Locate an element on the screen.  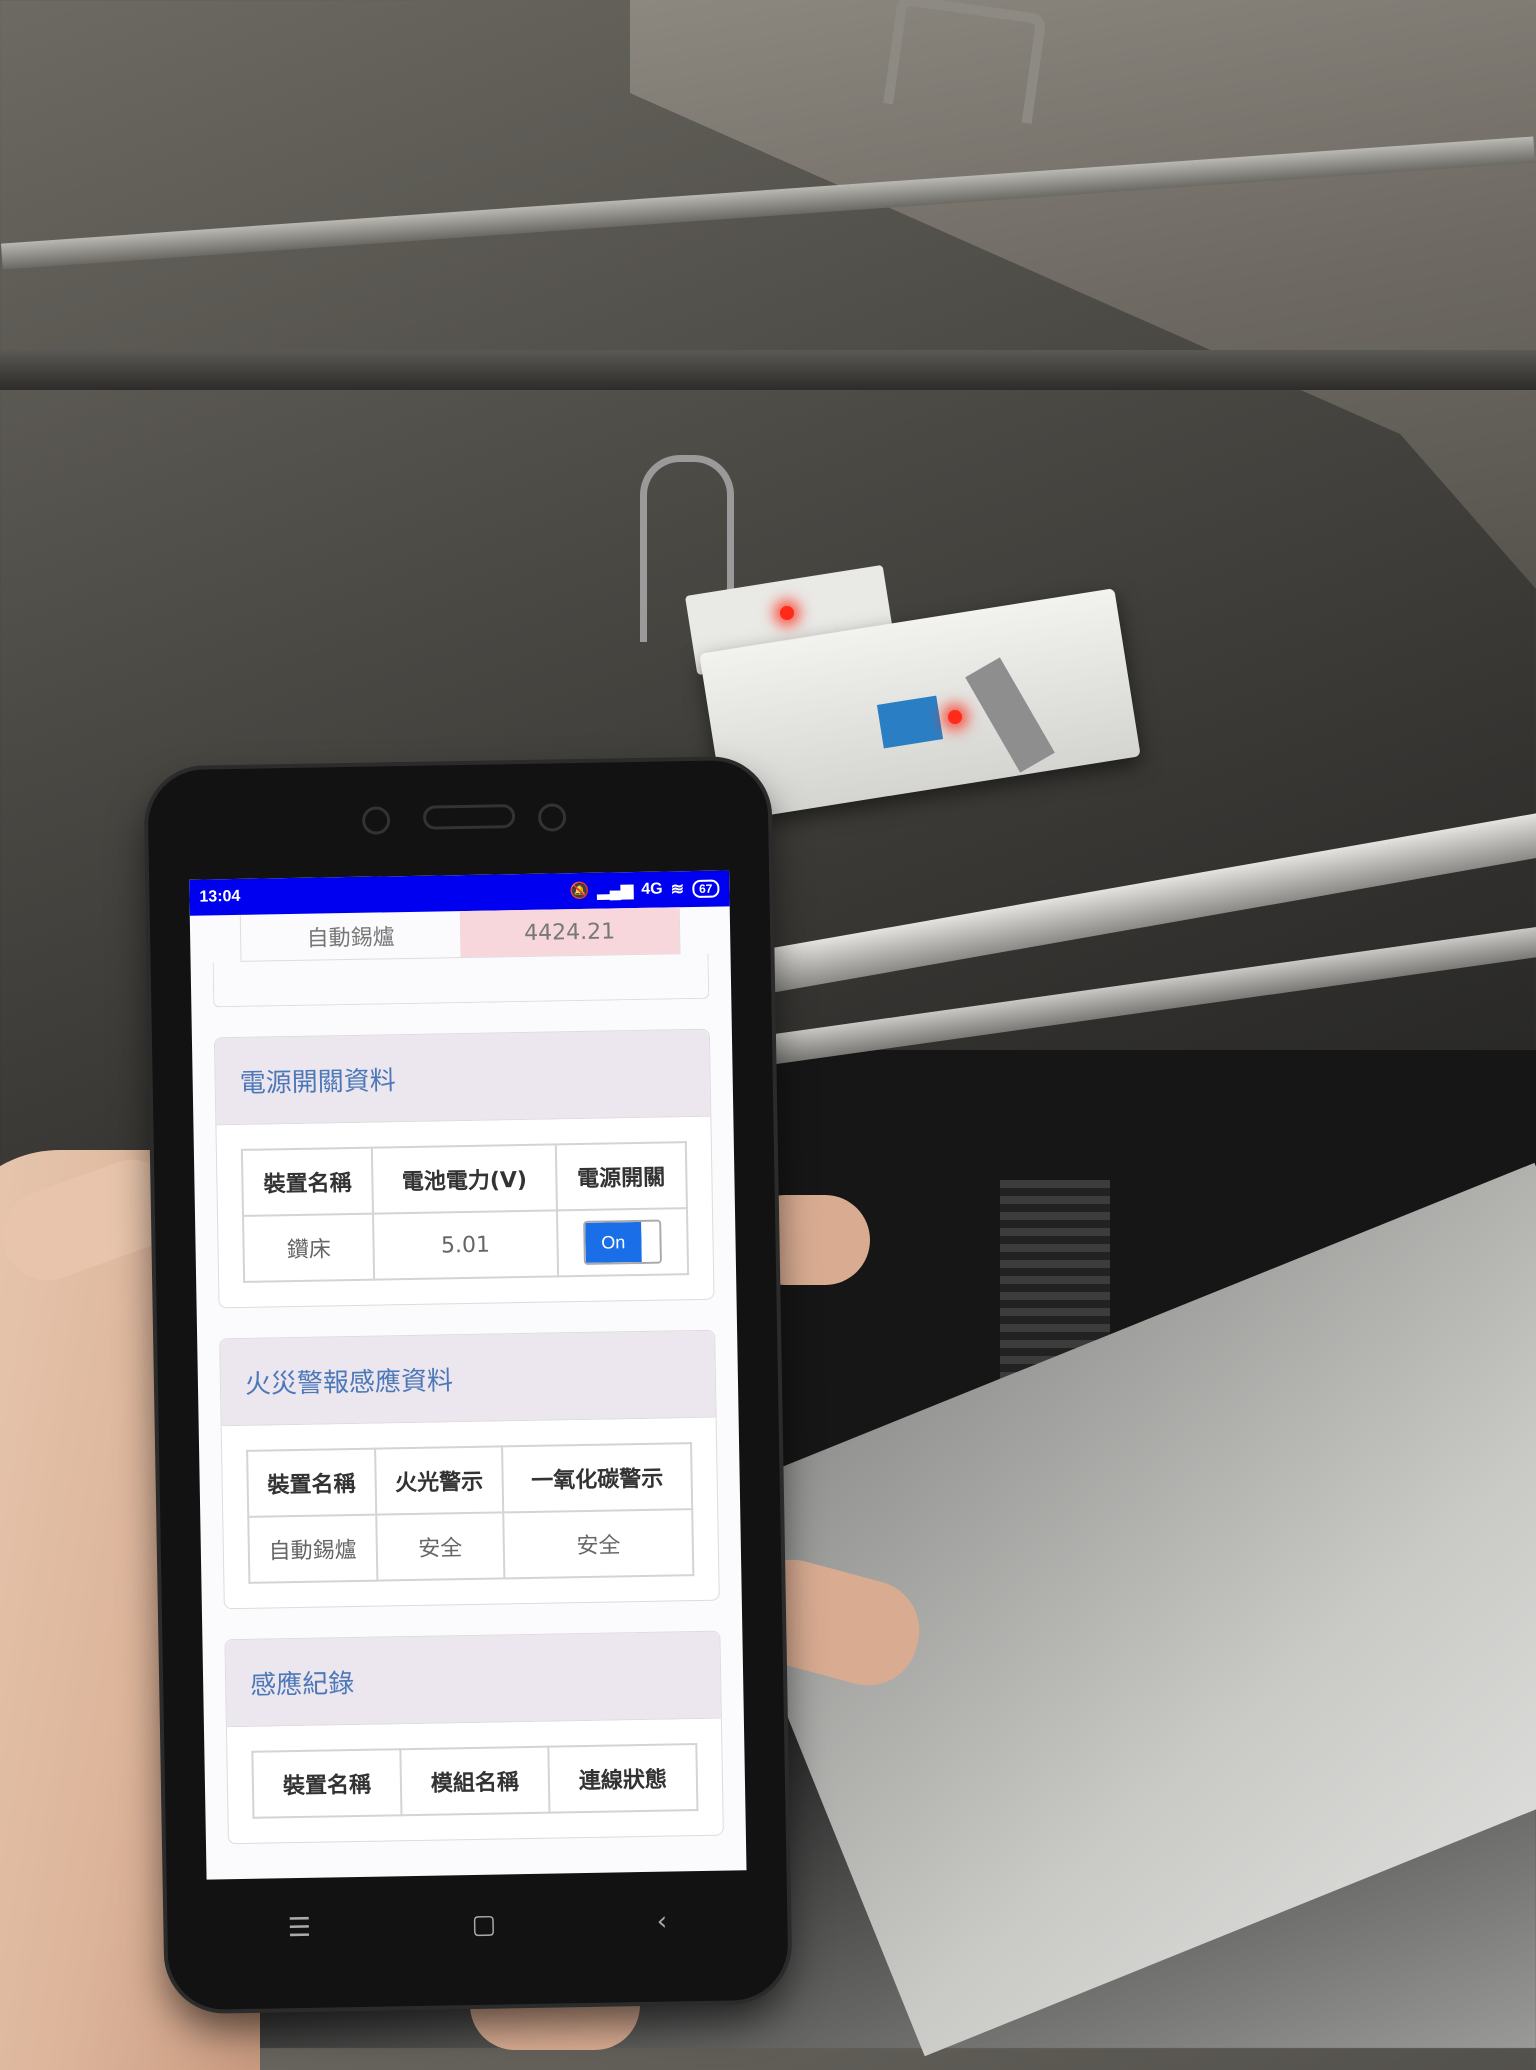
power-switch-card: 電源開關資料 裝置名稱 電池電力(V) 電源開關 鑽床 5.01 On is located at coordinates (464, 1168).